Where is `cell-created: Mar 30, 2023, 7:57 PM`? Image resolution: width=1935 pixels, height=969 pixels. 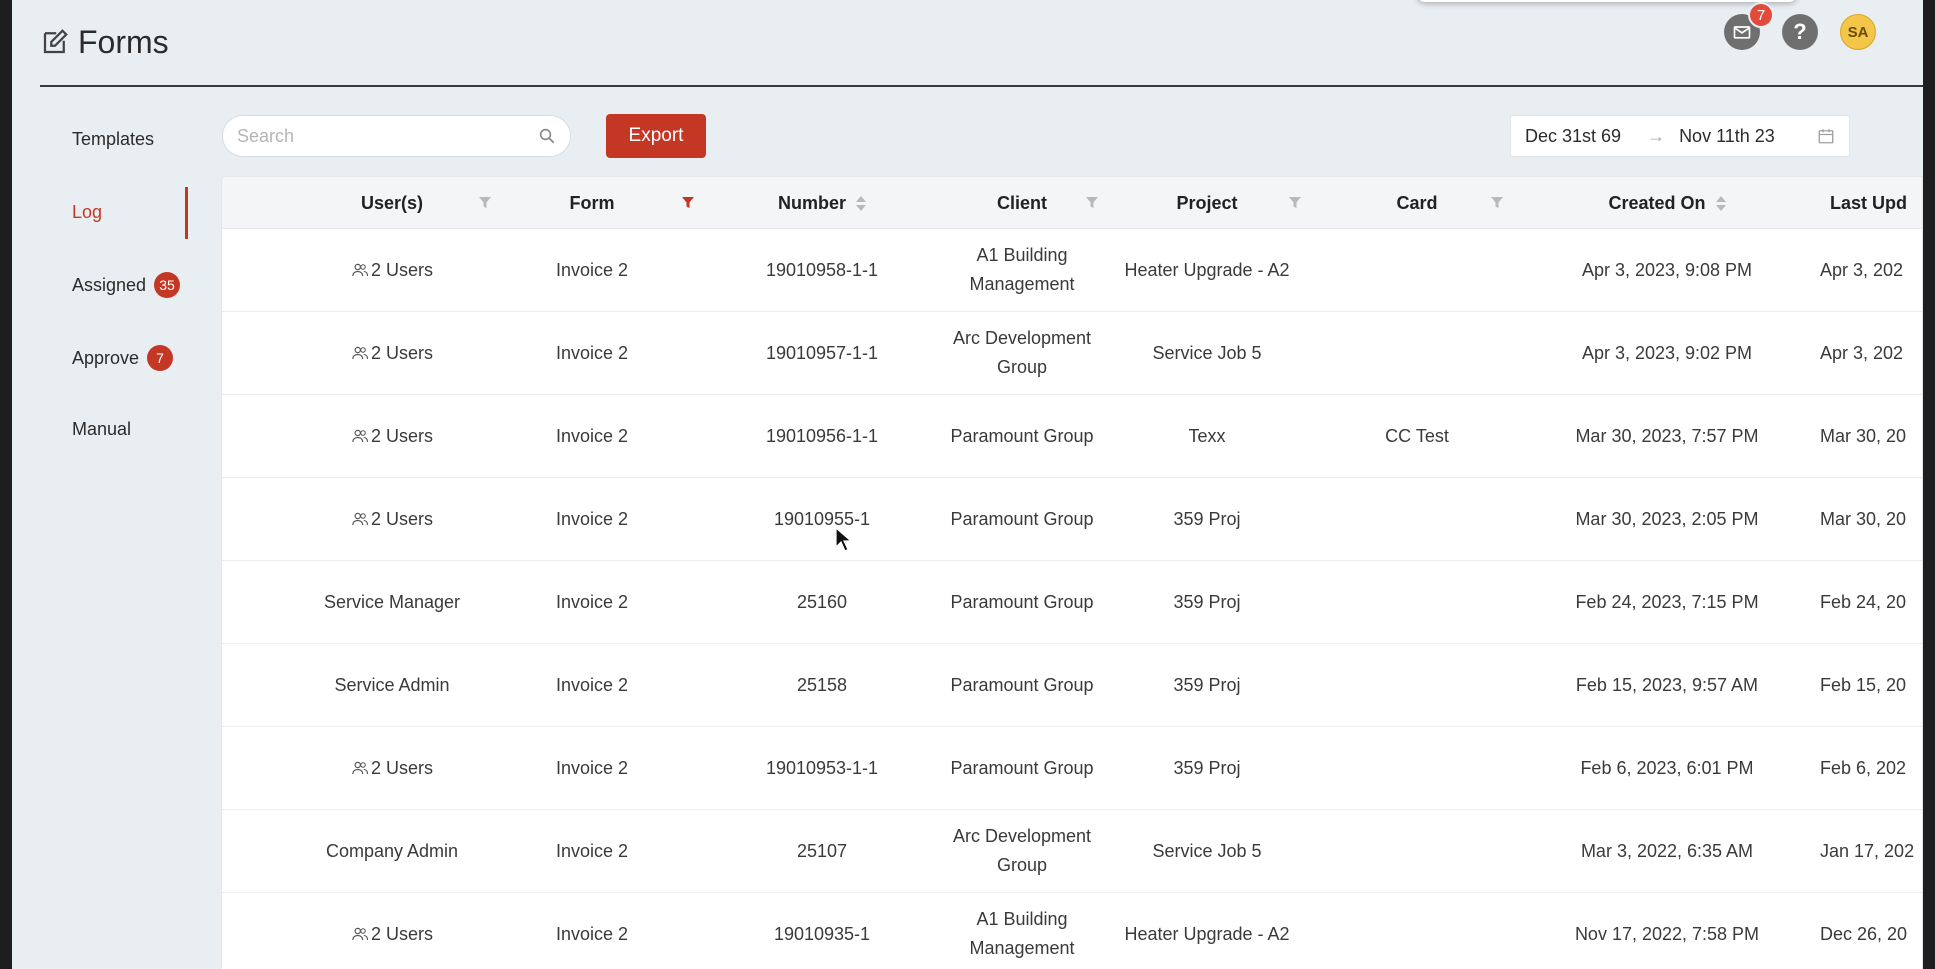
cell-created: Mar 30, 2023, 7:57 PM is located at coordinates (1667, 436).